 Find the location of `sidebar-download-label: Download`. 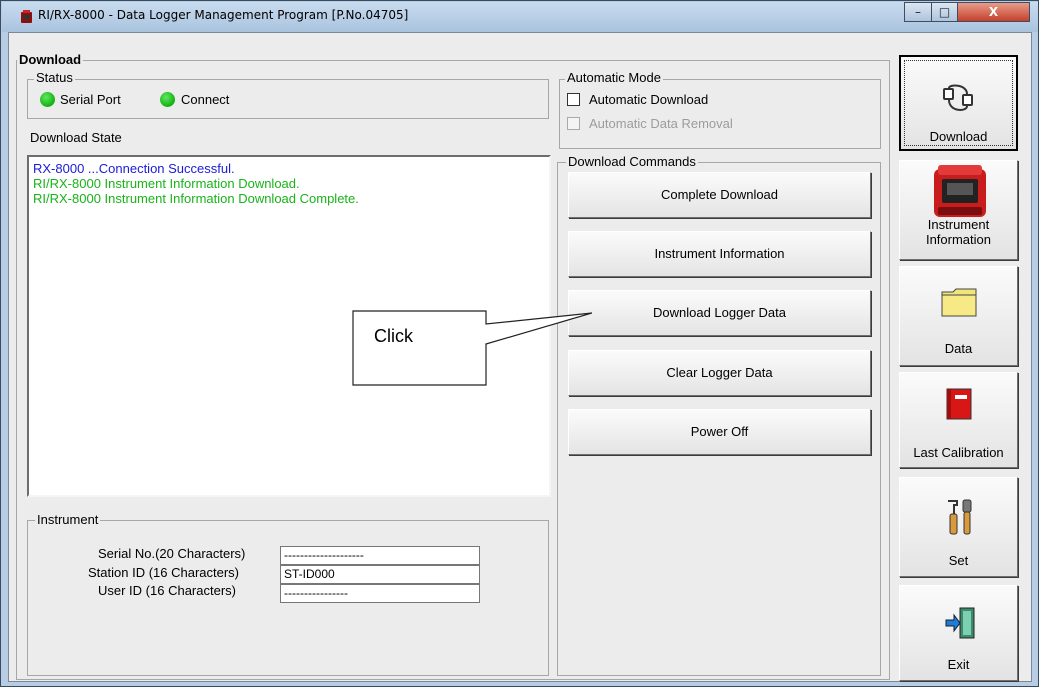

sidebar-download-label: Download is located at coordinates (958, 136).